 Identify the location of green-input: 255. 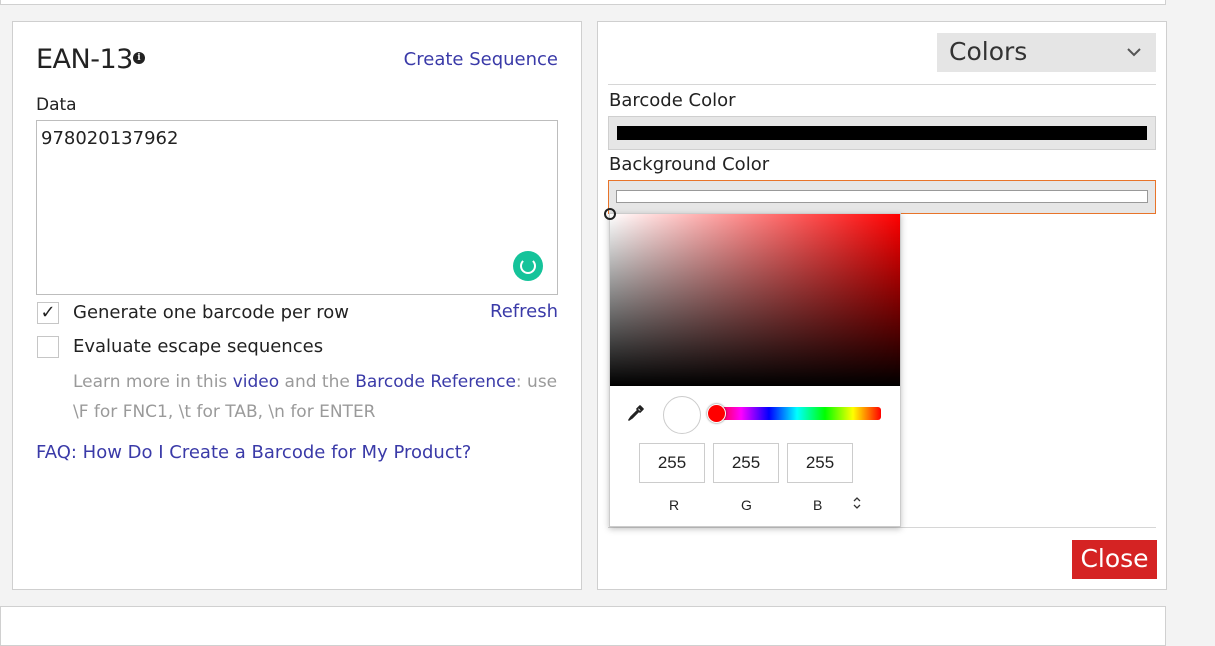
(746, 463).